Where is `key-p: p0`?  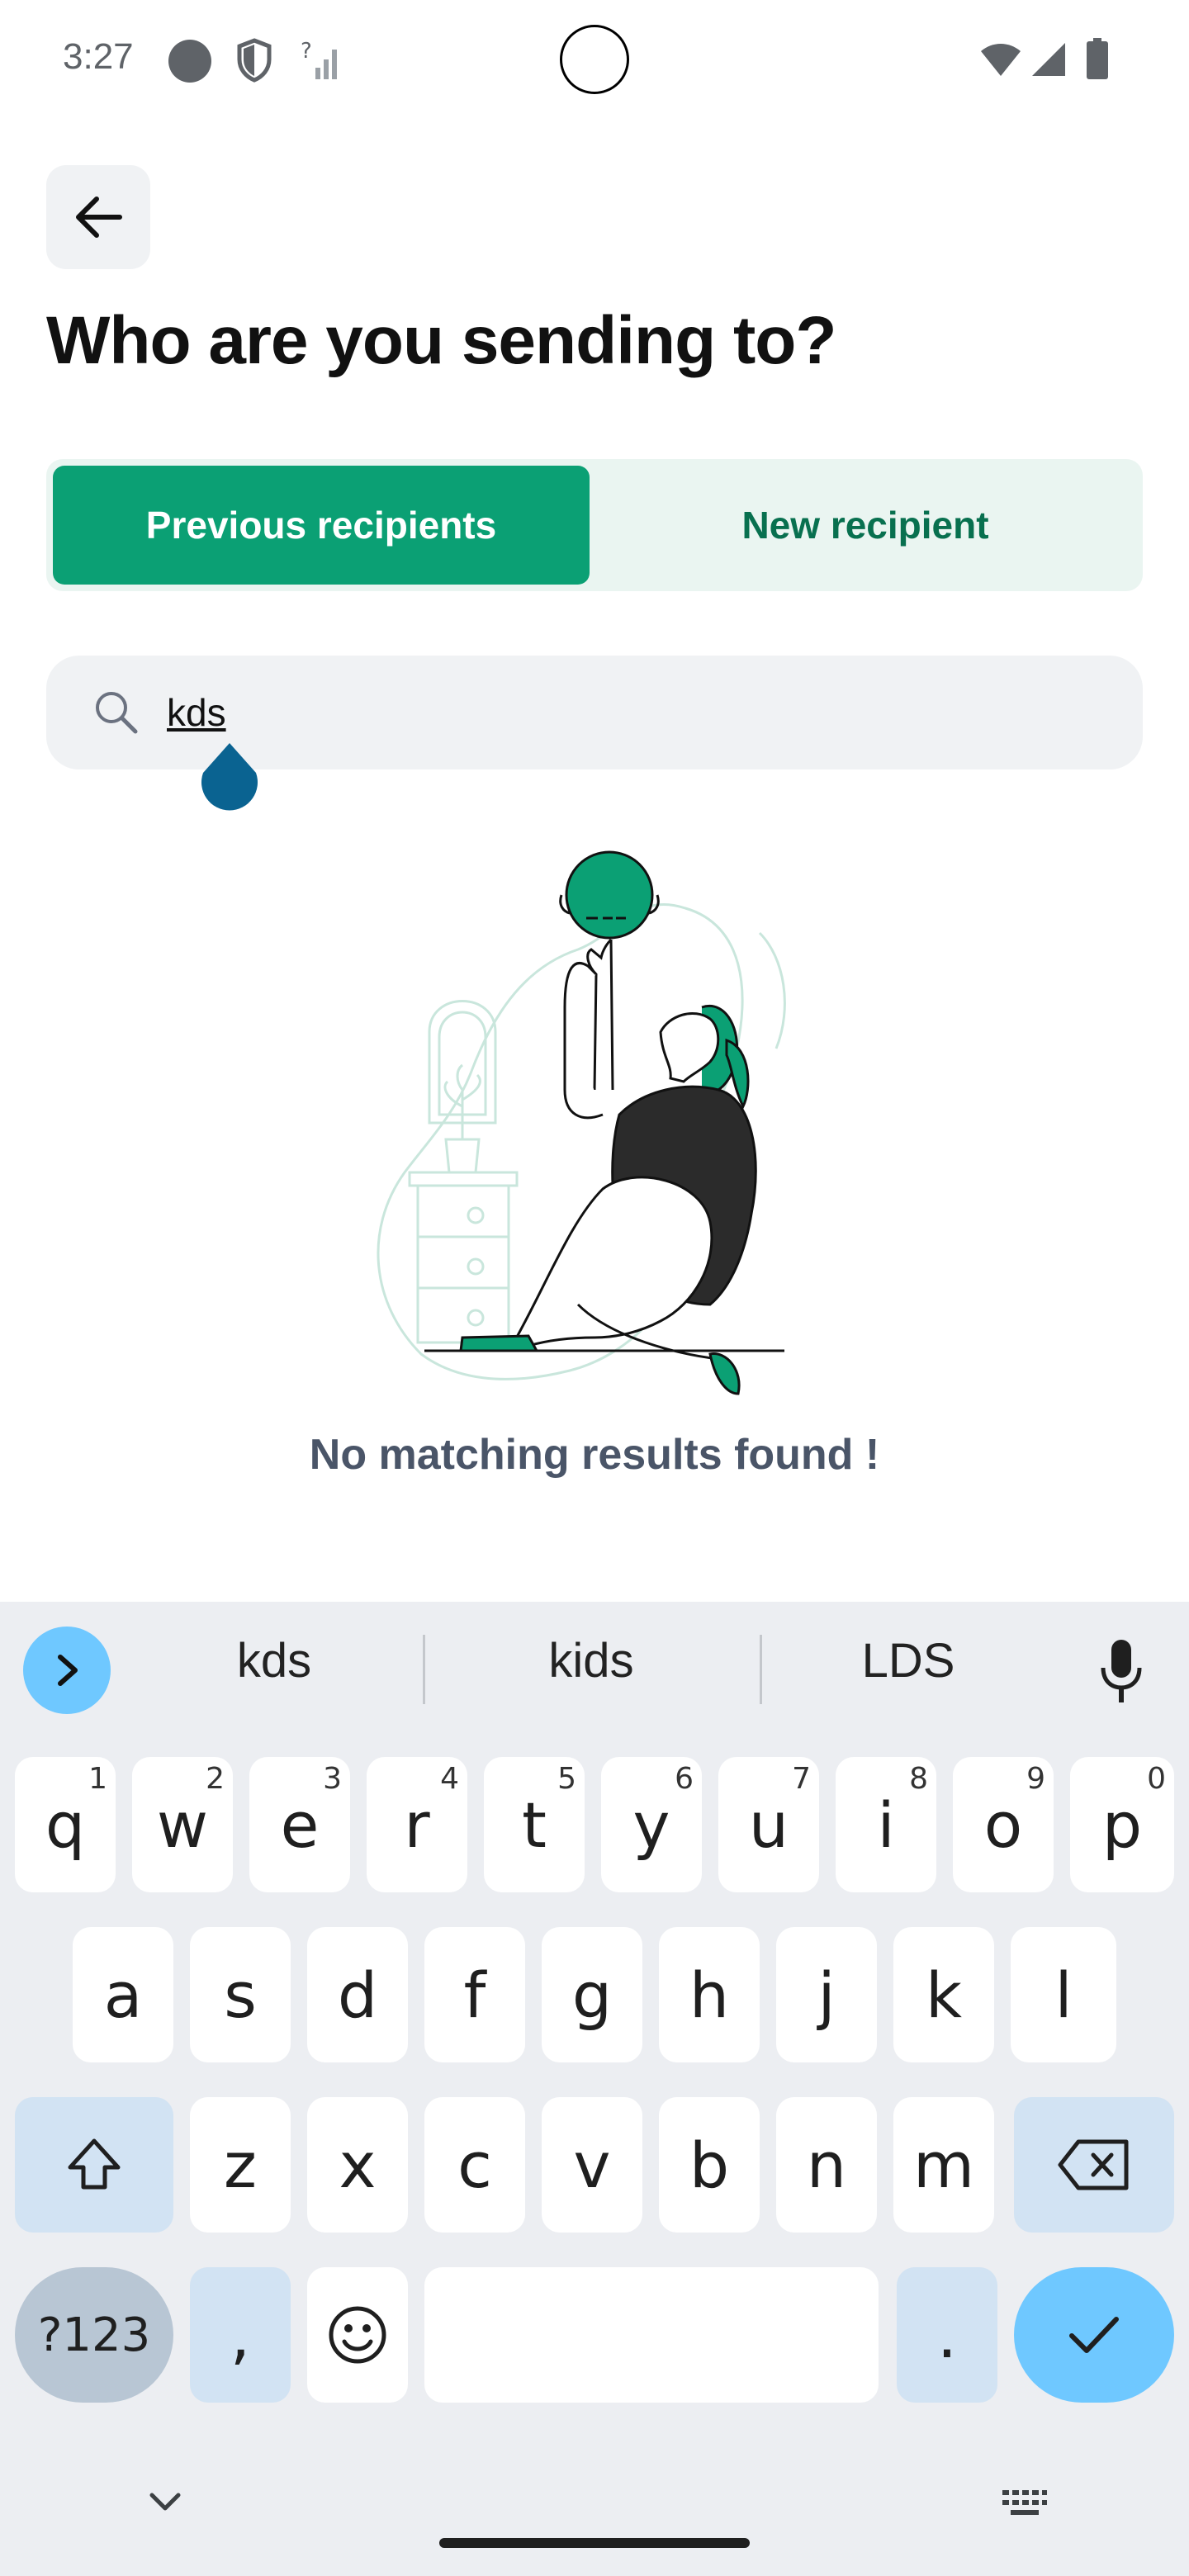
key-p: p0 is located at coordinates (1122, 1824).